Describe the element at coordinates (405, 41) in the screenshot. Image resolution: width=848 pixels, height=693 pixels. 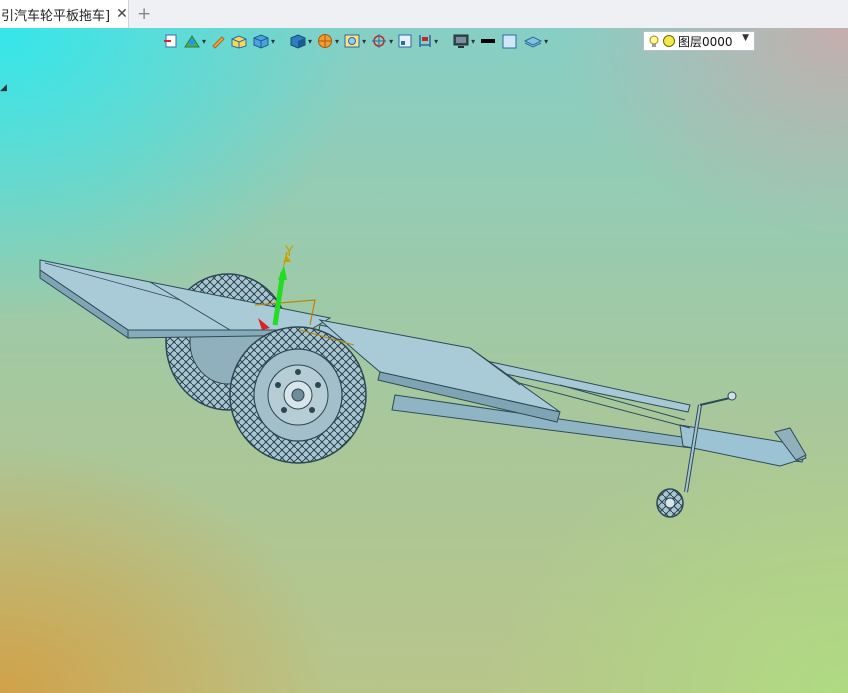
I see `workplane-icon` at that location.